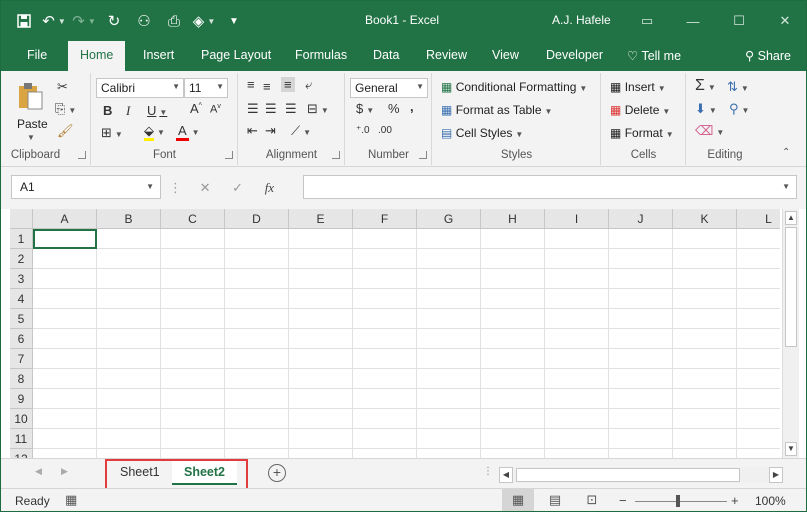  What do you see at coordinates (204, 21) in the screenshot?
I see `fill-color-icon: ◈ ▼` at bounding box center [204, 21].